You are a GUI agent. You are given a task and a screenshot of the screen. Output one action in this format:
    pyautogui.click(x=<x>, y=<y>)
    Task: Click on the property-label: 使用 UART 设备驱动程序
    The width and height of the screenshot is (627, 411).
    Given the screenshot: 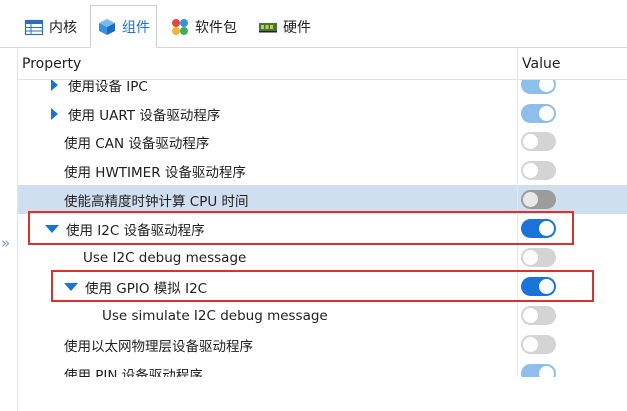 What is the action you would take?
    pyautogui.click(x=144, y=115)
    